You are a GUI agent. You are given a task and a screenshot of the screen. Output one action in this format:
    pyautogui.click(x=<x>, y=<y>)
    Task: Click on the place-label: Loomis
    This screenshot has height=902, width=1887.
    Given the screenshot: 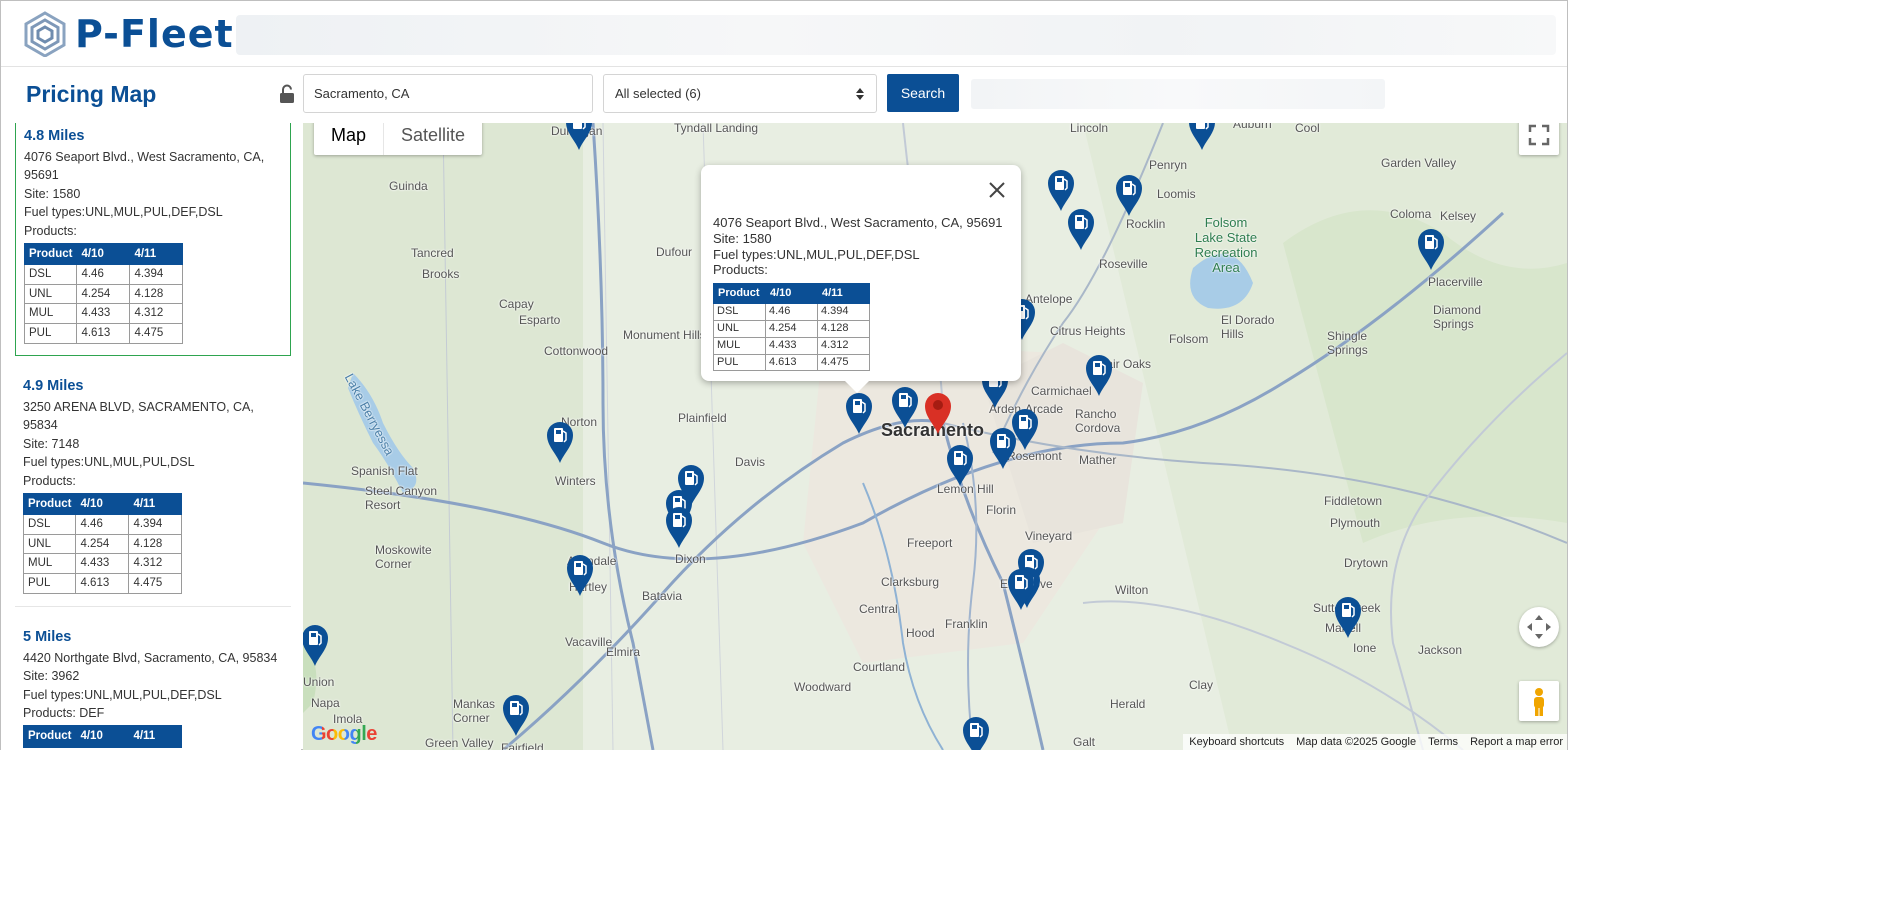 What is the action you would take?
    pyautogui.click(x=1176, y=194)
    